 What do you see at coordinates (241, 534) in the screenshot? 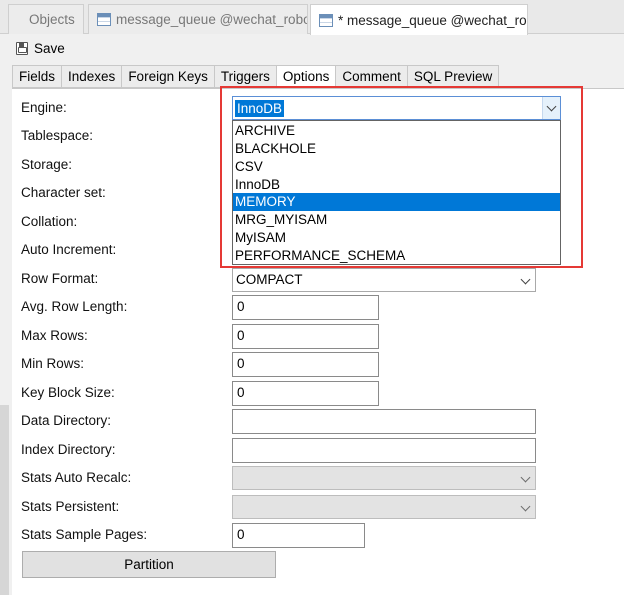
I see `stats-sample-pages-value: 0` at bounding box center [241, 534].